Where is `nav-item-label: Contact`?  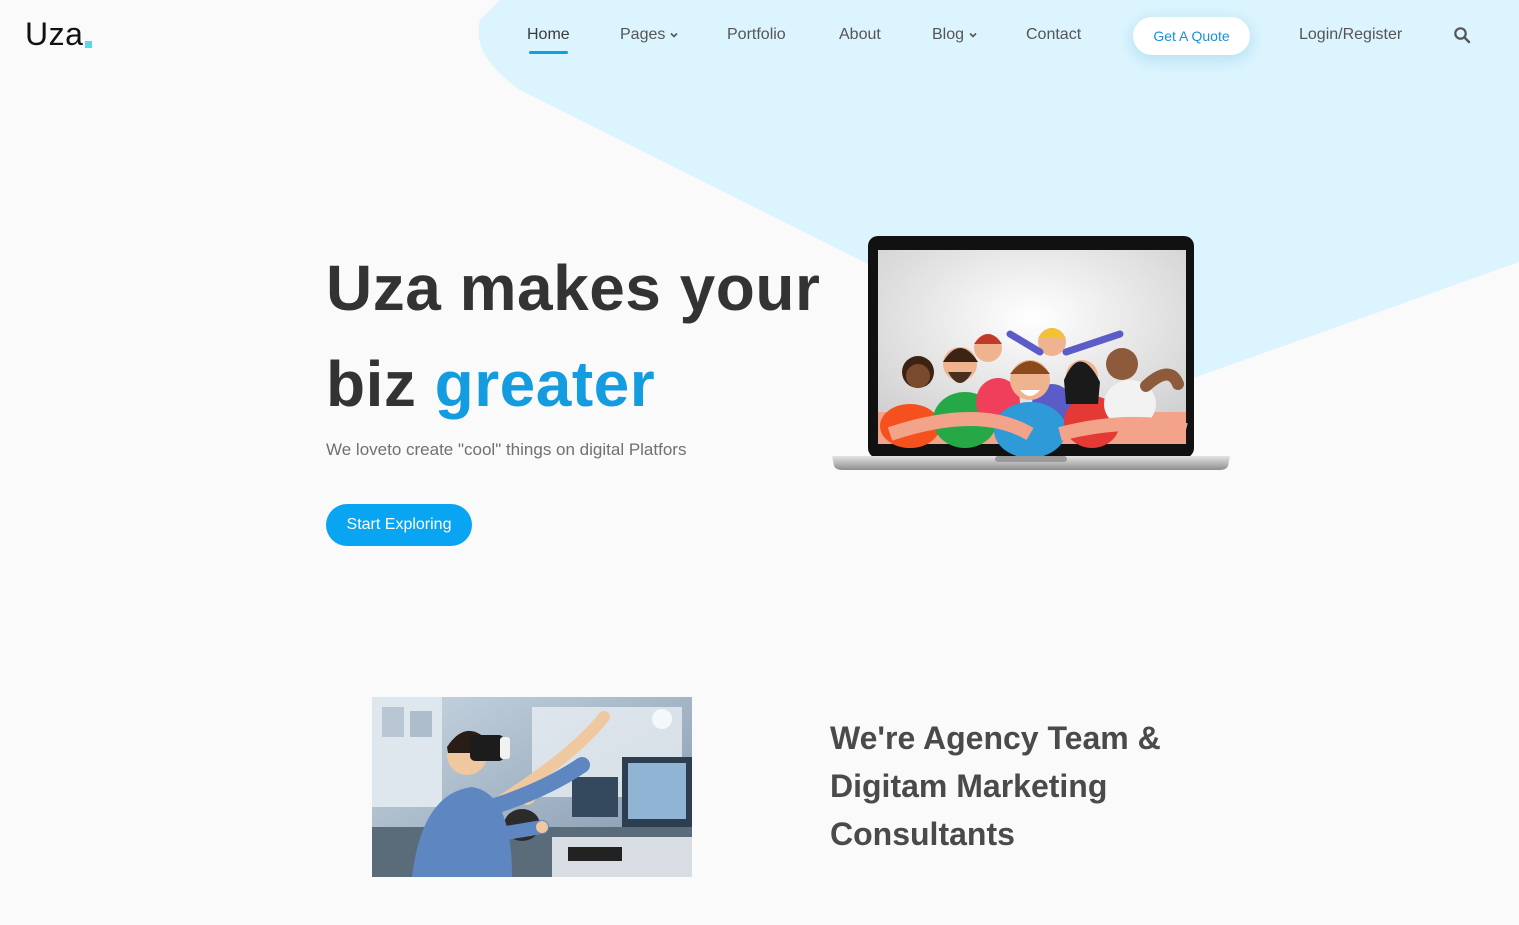 nav-item-label: Contact is located at coordinates (1054, 34).